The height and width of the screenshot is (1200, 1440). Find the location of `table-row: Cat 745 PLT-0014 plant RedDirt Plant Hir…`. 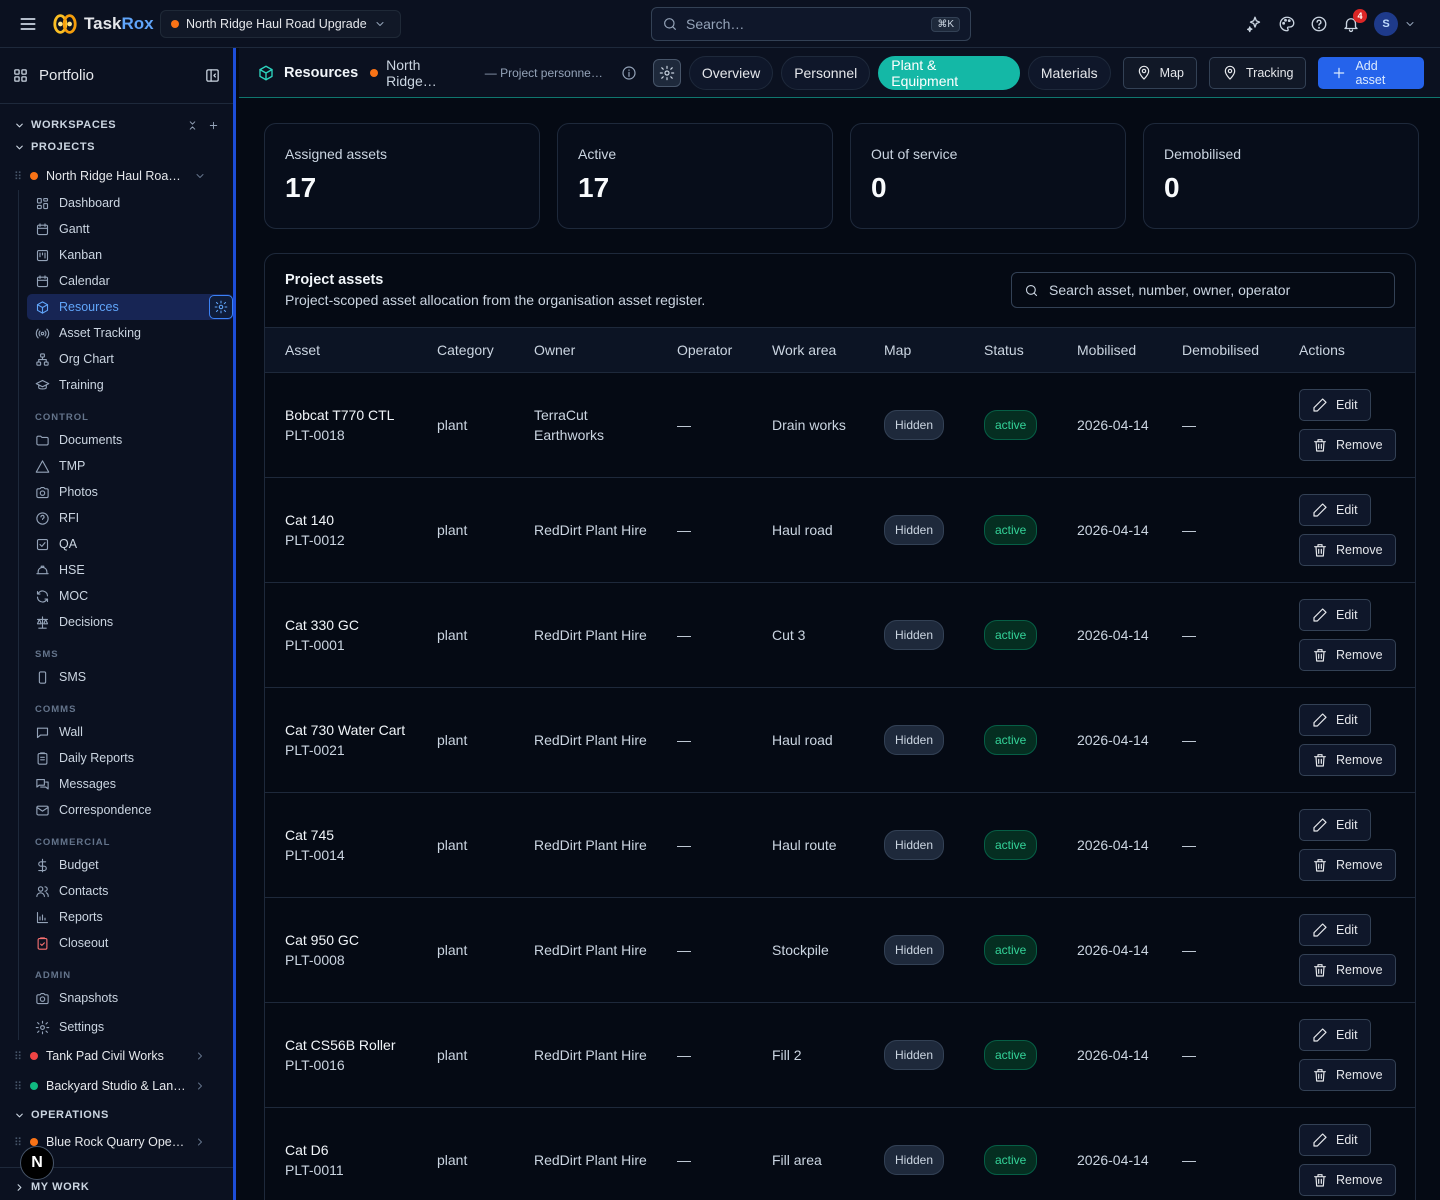

table-row: Cat 745 PLT-0014 plant RedDirt Plant Hir… is located at coordinates (840, 845).